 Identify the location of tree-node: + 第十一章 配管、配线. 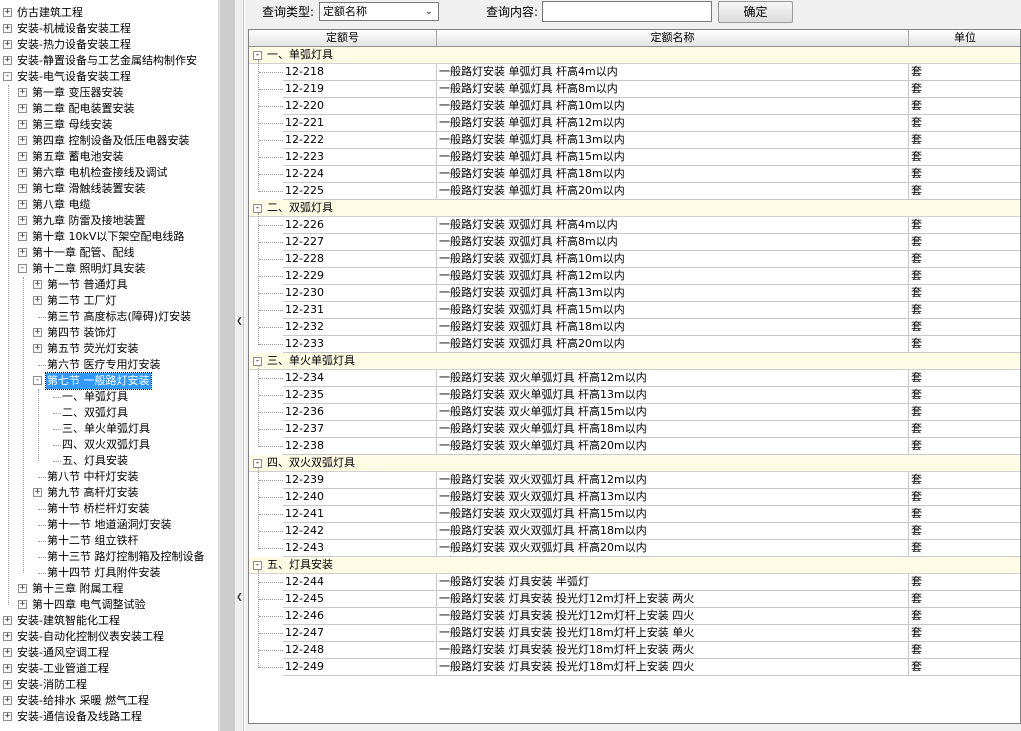
(109, 253).